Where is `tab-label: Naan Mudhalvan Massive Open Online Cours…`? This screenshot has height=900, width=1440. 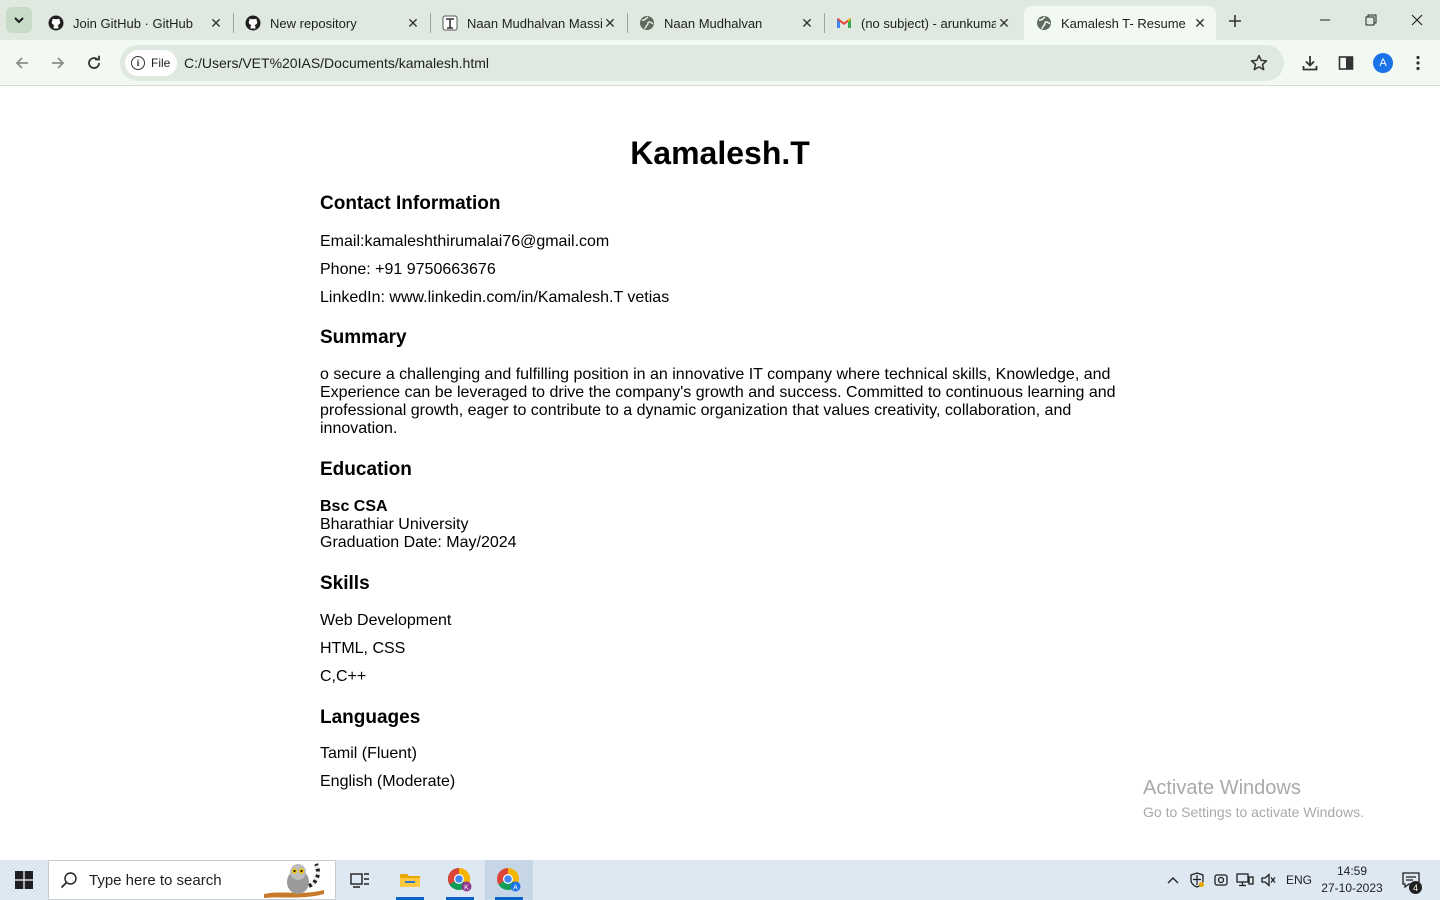
tab-label: Naan Mudhalvan Massive Open Online Cours… is located at coordinates (534, 23).